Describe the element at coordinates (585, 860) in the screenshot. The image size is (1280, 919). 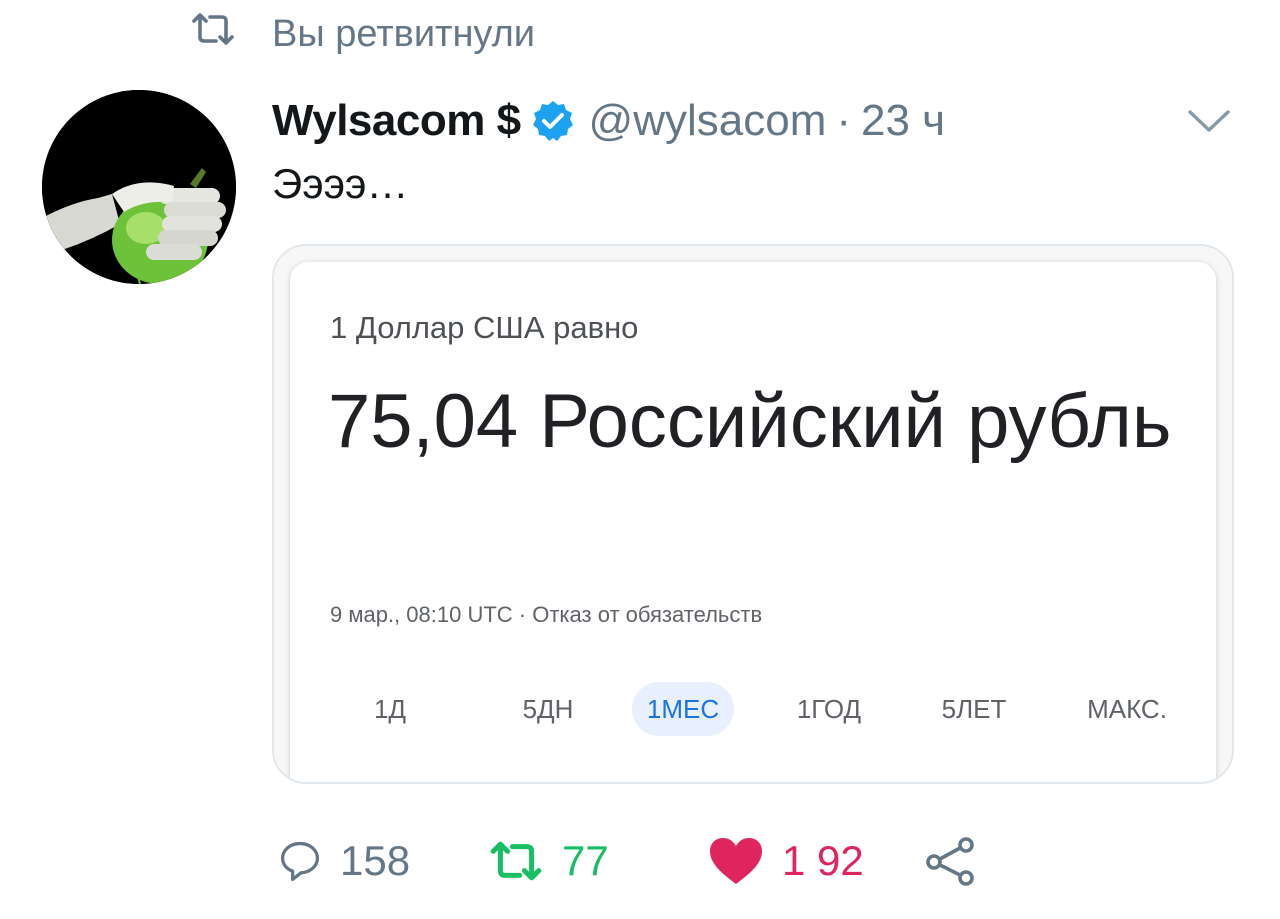
I see `retweet-count: 77` at that location.